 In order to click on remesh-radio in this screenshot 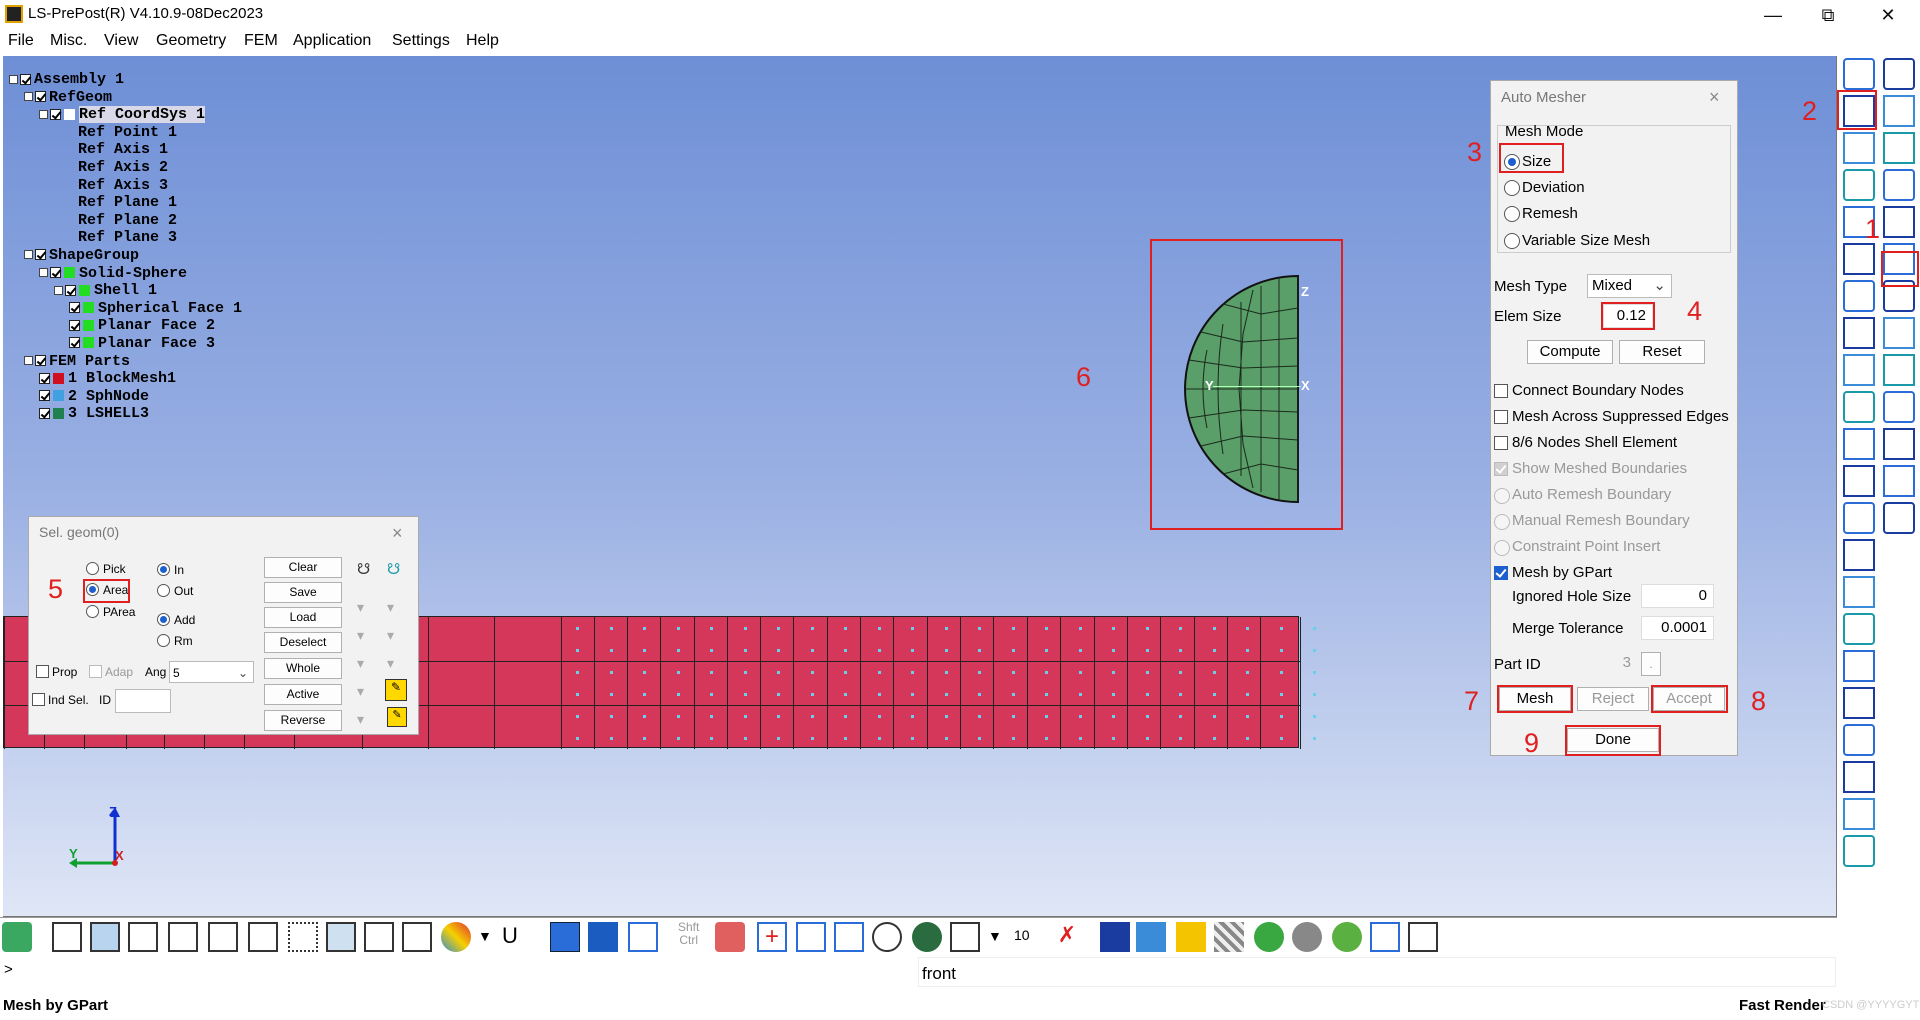, I will do `click(1512, 214)`.